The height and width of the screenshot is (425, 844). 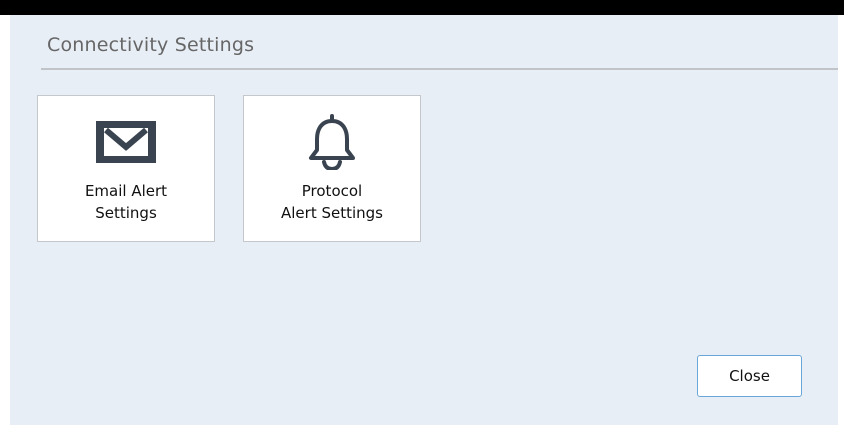 What do you see at coordinates (422, 7) in the screenshot?
I see `window-top-border` at bounding box center [422, 7].